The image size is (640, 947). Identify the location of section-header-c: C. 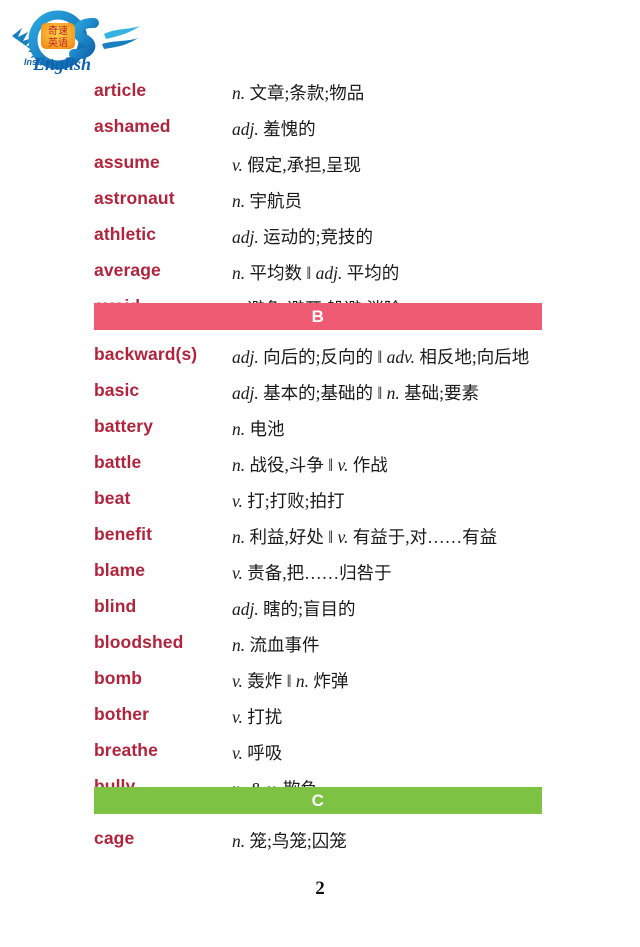
(318, 800).